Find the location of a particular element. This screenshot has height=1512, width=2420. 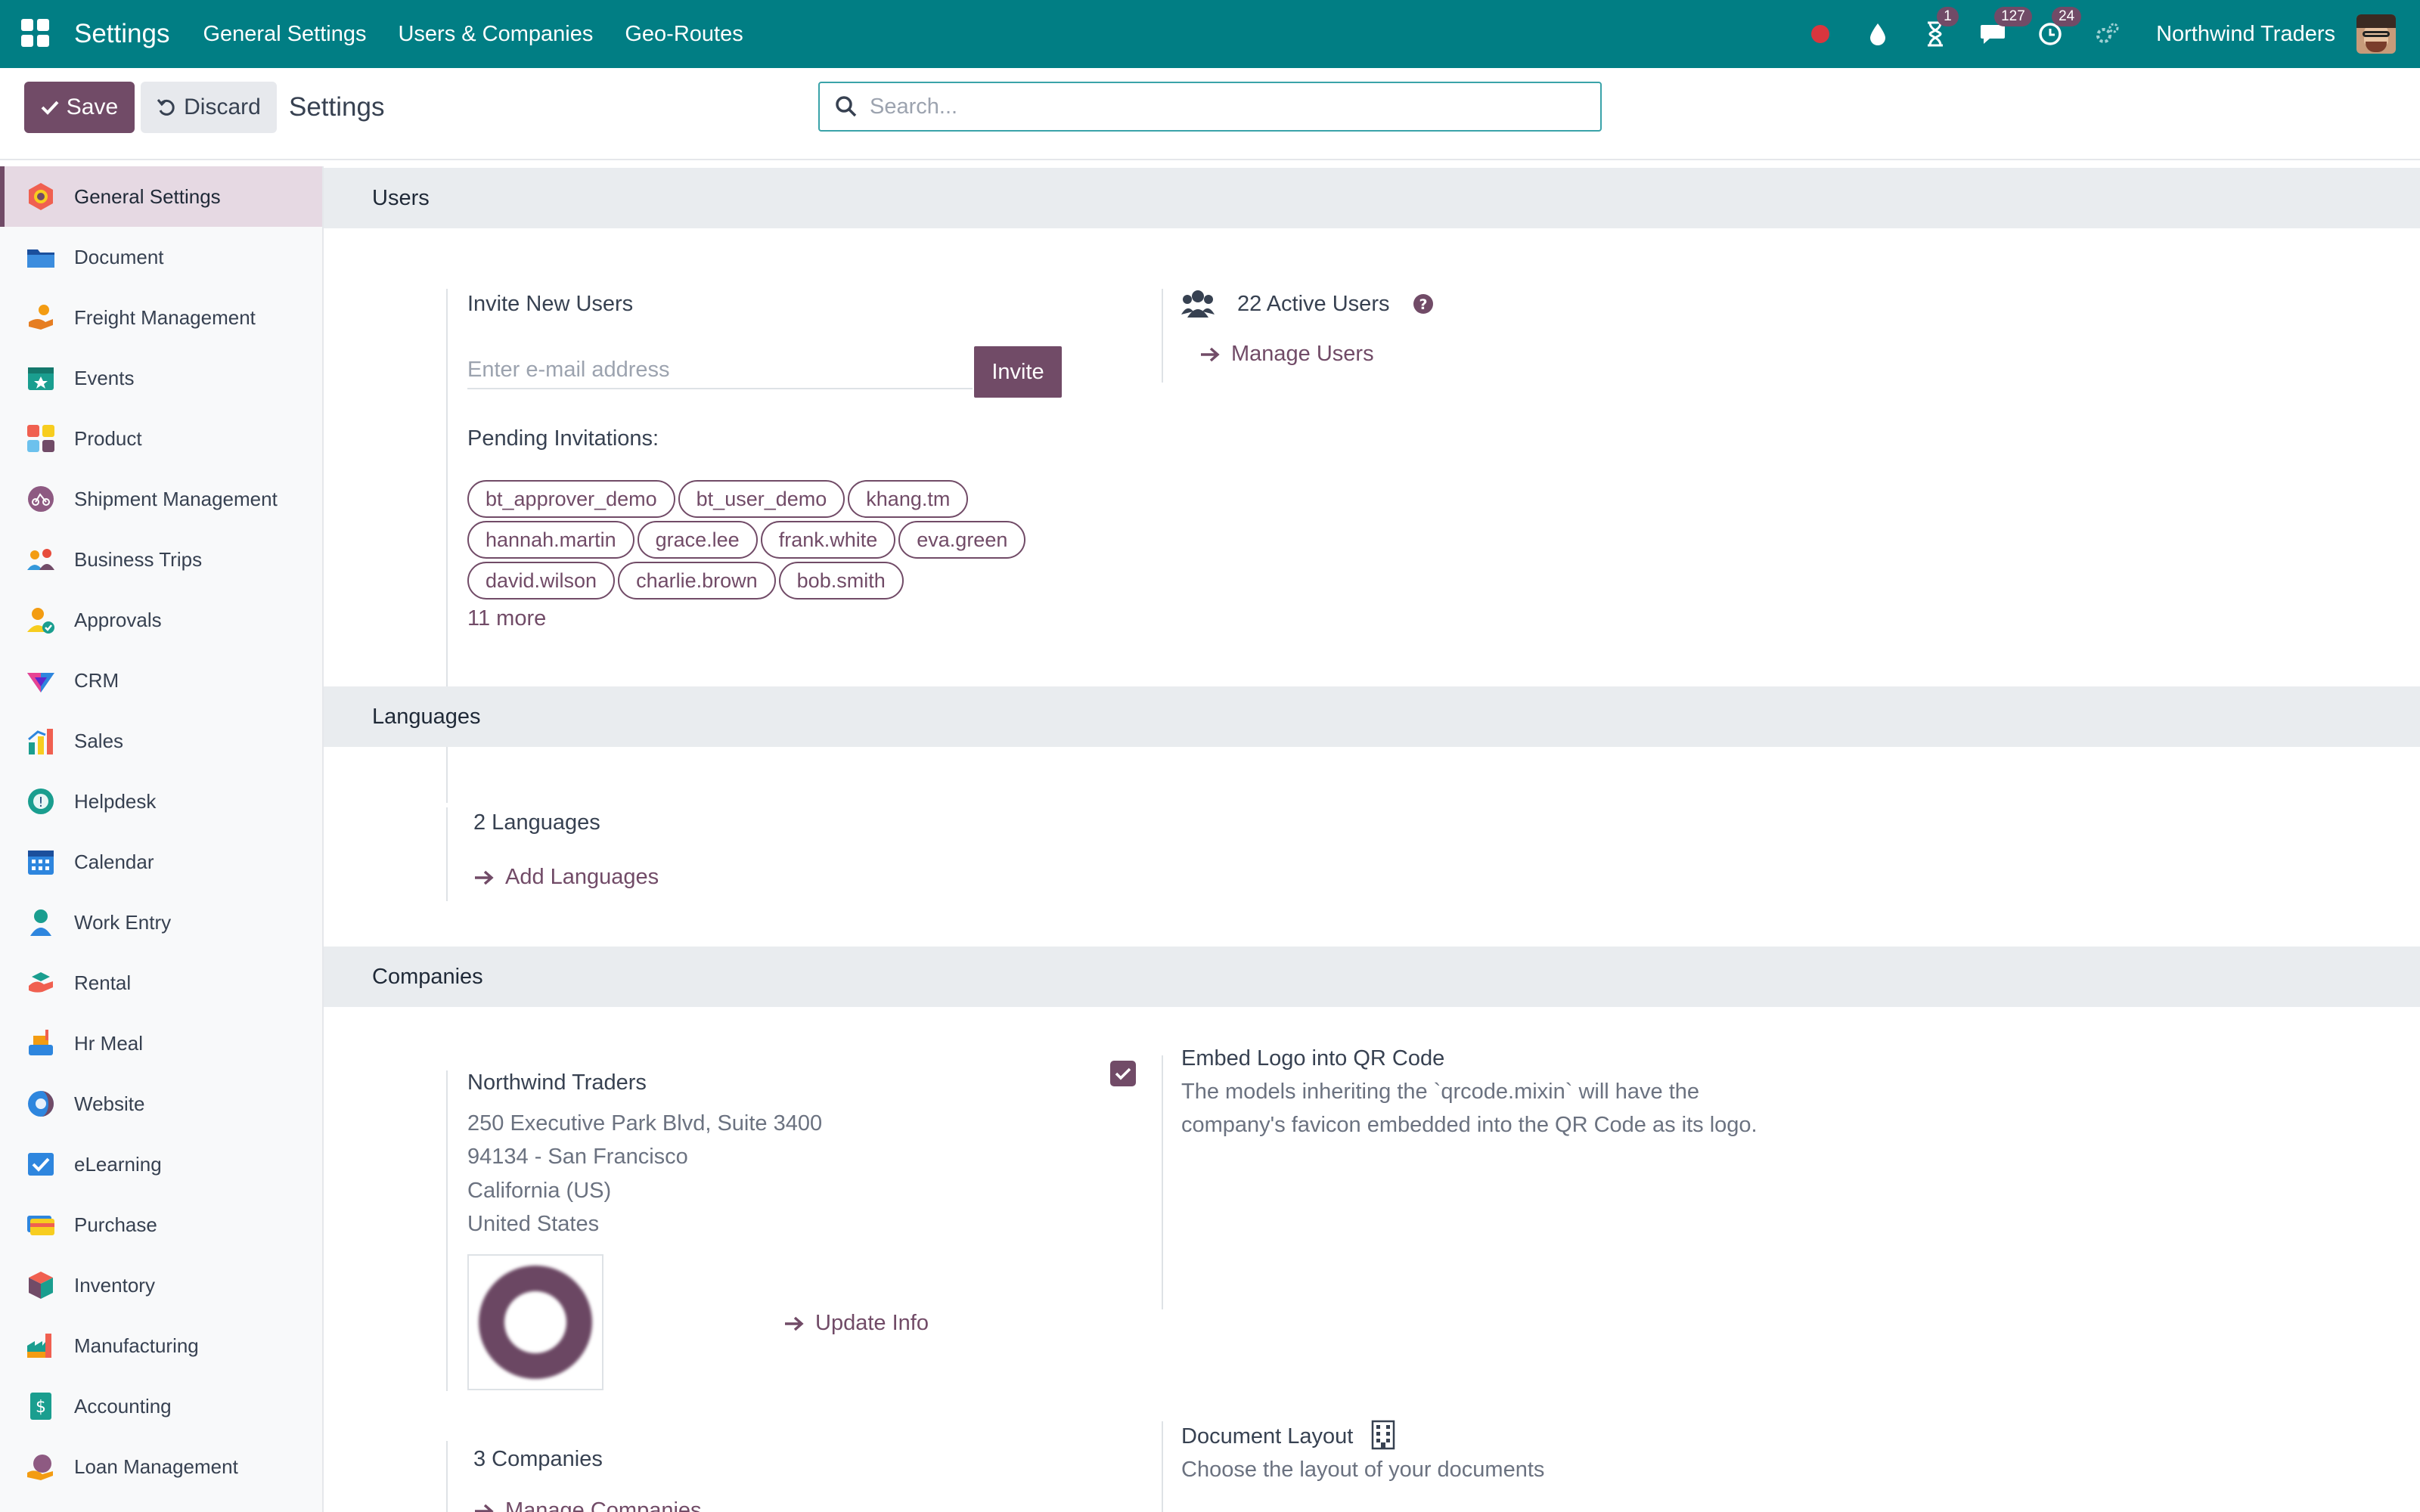

sidebar-item-label: Document is located at coordinates (119, 256).